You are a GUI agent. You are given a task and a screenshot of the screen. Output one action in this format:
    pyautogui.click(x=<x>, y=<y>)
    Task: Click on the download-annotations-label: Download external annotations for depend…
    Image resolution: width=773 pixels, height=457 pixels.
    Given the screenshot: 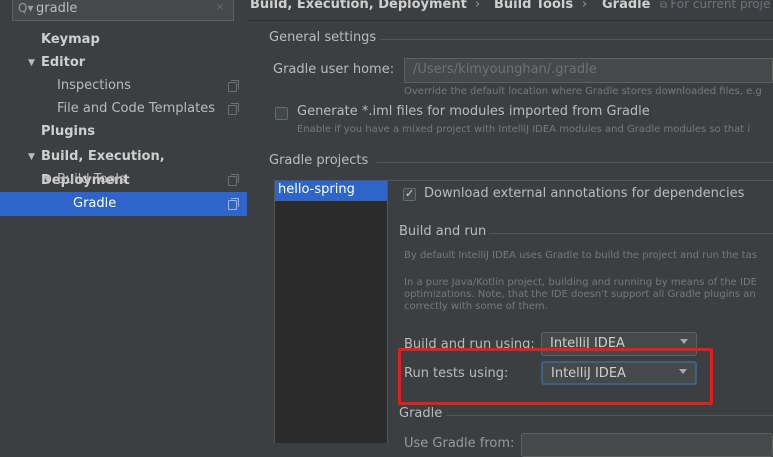 What is the action you would take?
    pyautogui.click(x=584, y=193)
    